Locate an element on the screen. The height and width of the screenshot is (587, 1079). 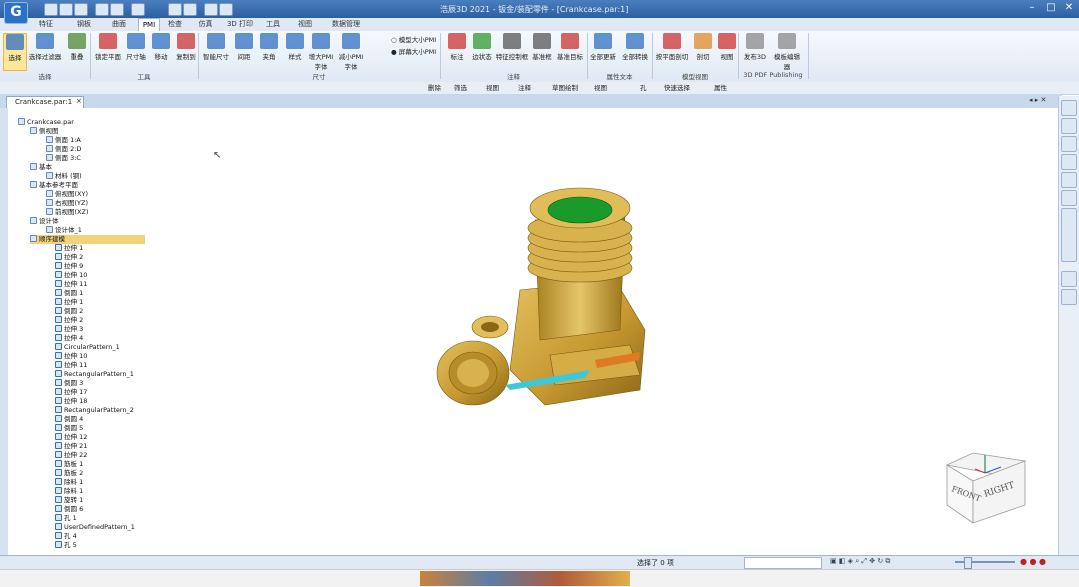
tree-node: 孔 4 is located at coordinates (66, 536).